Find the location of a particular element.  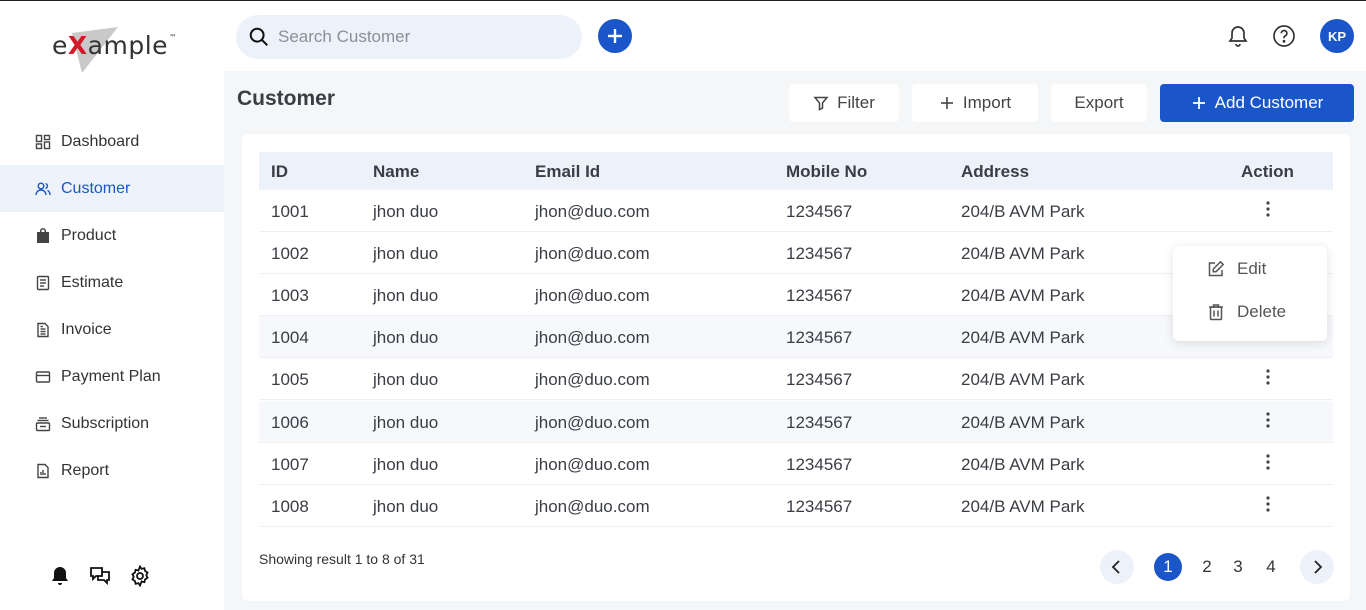

next-page-button is located at coordinates (1317, 567).